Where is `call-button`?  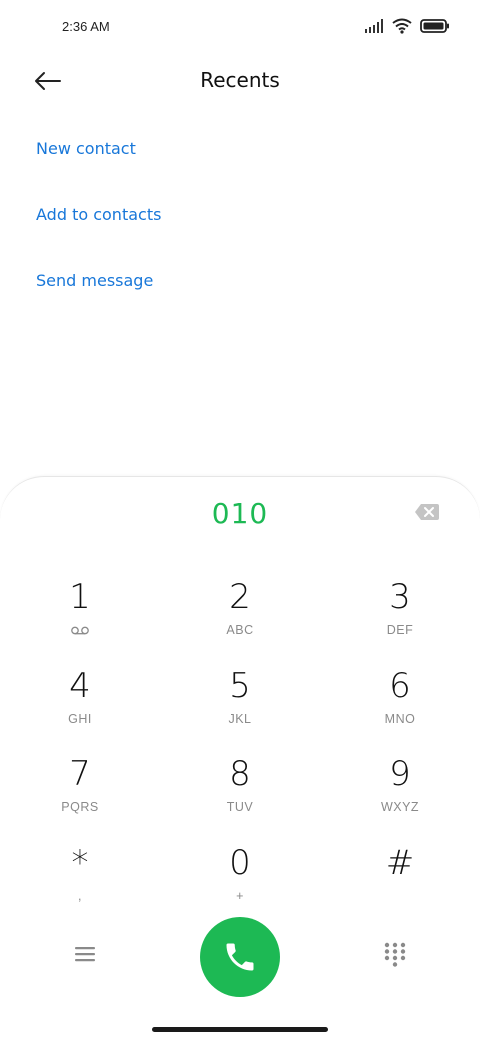 call-button is located at coordinates (240, 957).